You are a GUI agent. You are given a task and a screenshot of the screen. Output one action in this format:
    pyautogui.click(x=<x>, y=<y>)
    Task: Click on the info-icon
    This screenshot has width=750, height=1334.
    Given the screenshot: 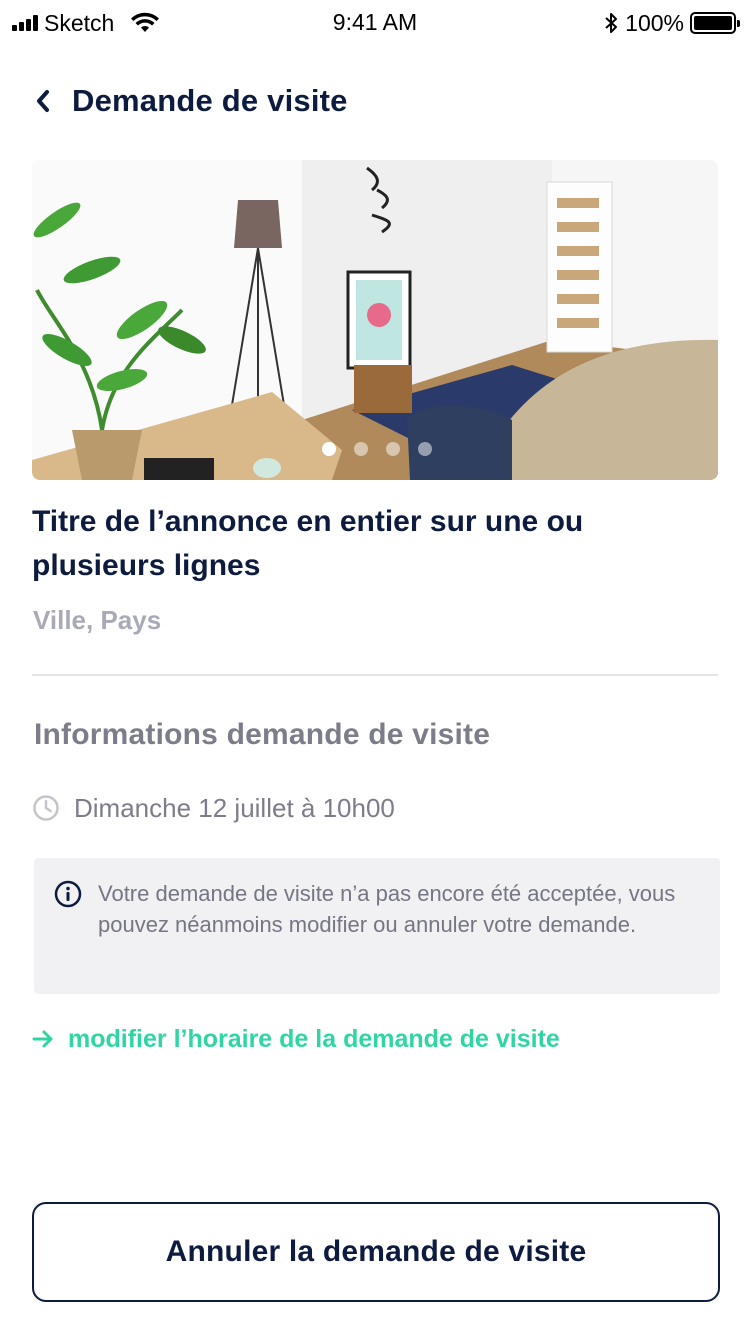 What is the action you would take?
    pyautogui.click(x=68, y=894)
    